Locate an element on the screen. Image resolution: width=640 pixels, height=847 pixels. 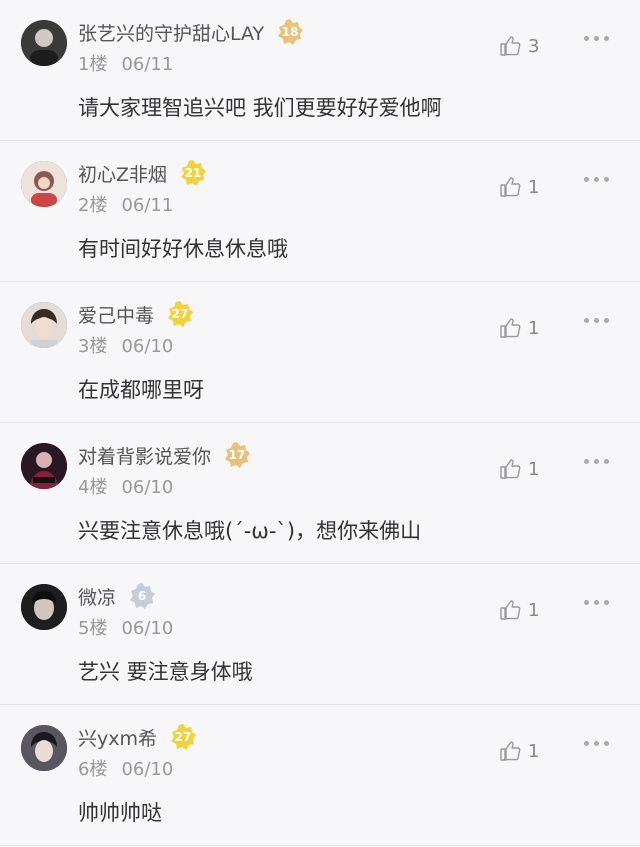
floor-number: 5楼 is located at coordinates (93, 628).